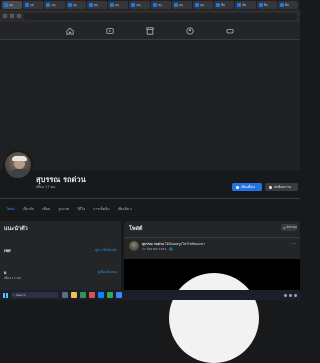  Describe the element at coordinates (107, 272) in the screenshot. I see `see-all-friends-link: ดูเพื่อนทั้งหมด` at that location.